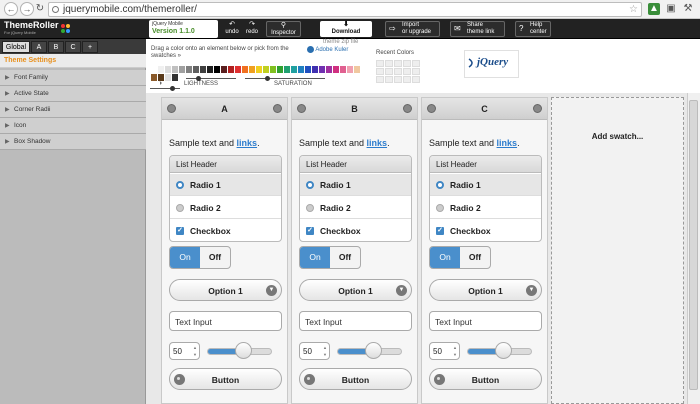  I want to click on import-button: ⇨ Import or upgrade, so click(412, 29).